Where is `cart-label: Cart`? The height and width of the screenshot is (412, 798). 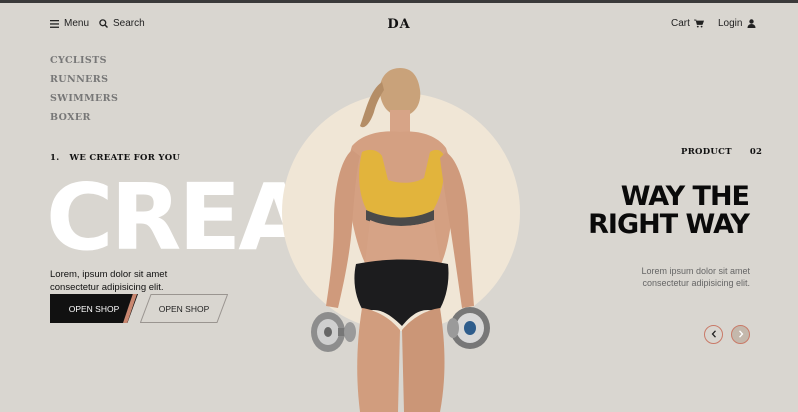
cart-label: Cart is located at coordinates (680, 23).